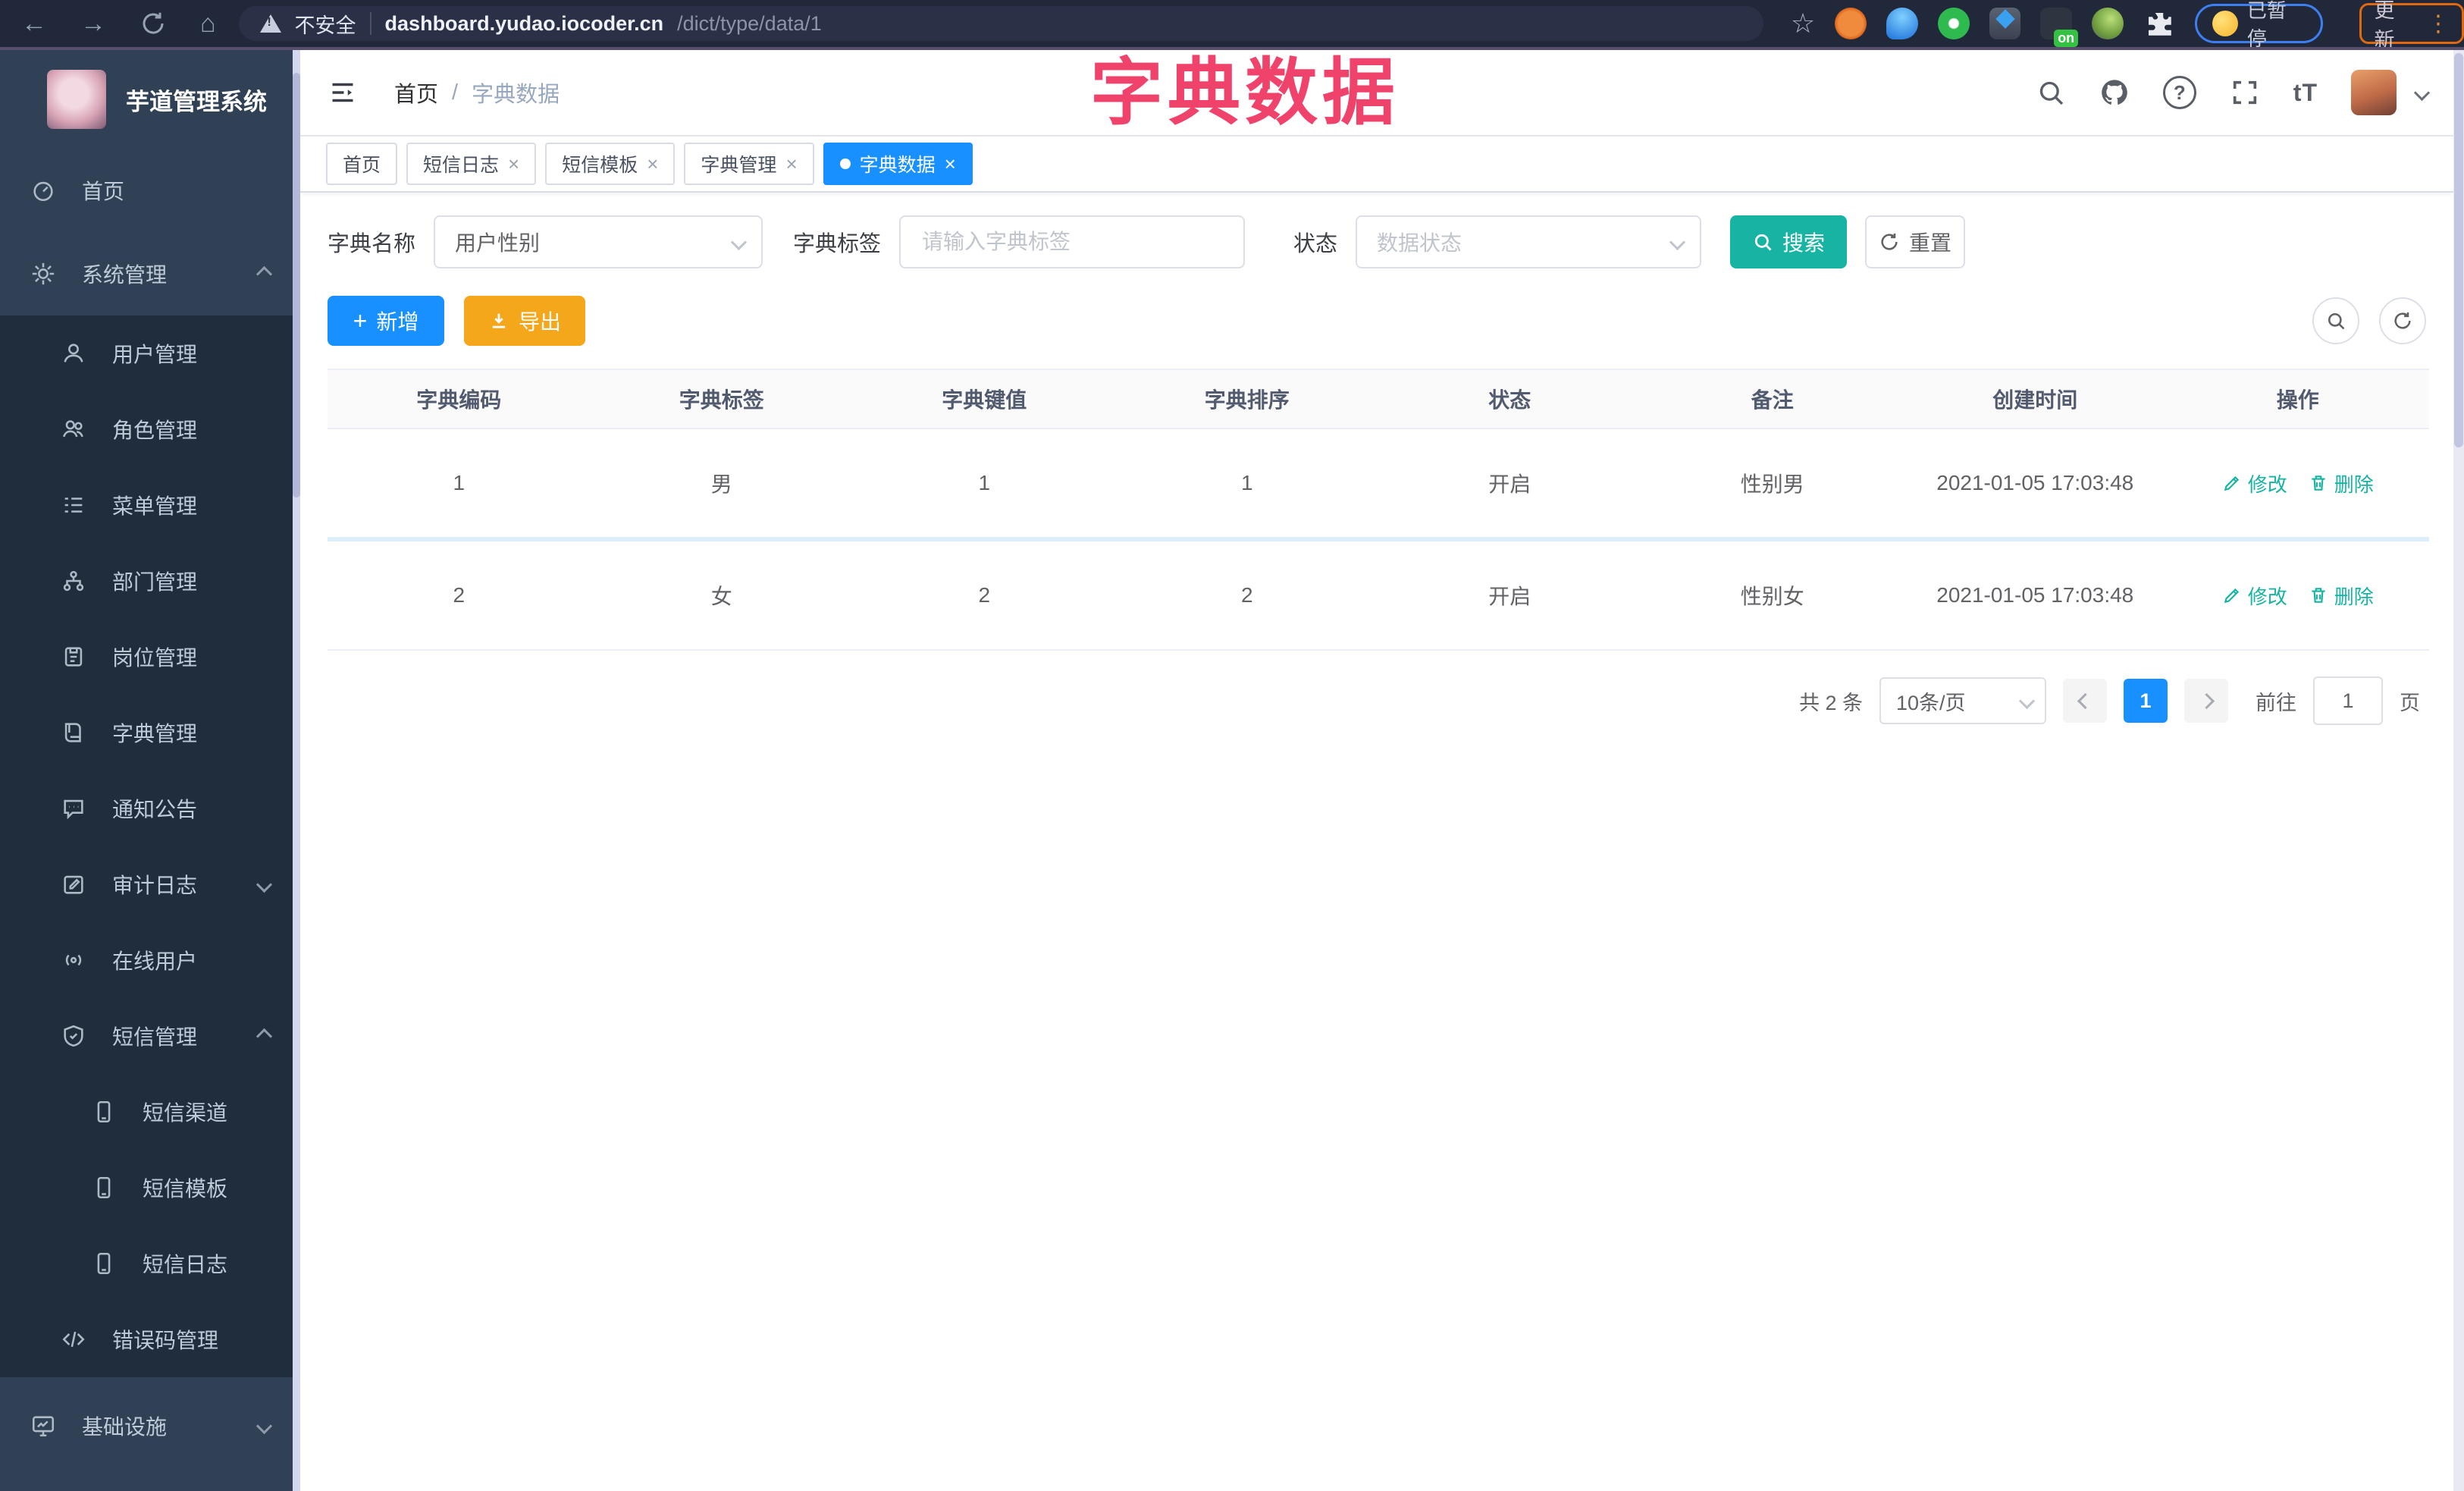  I want to click on browser-forward-icon: →, so click(93, 23).